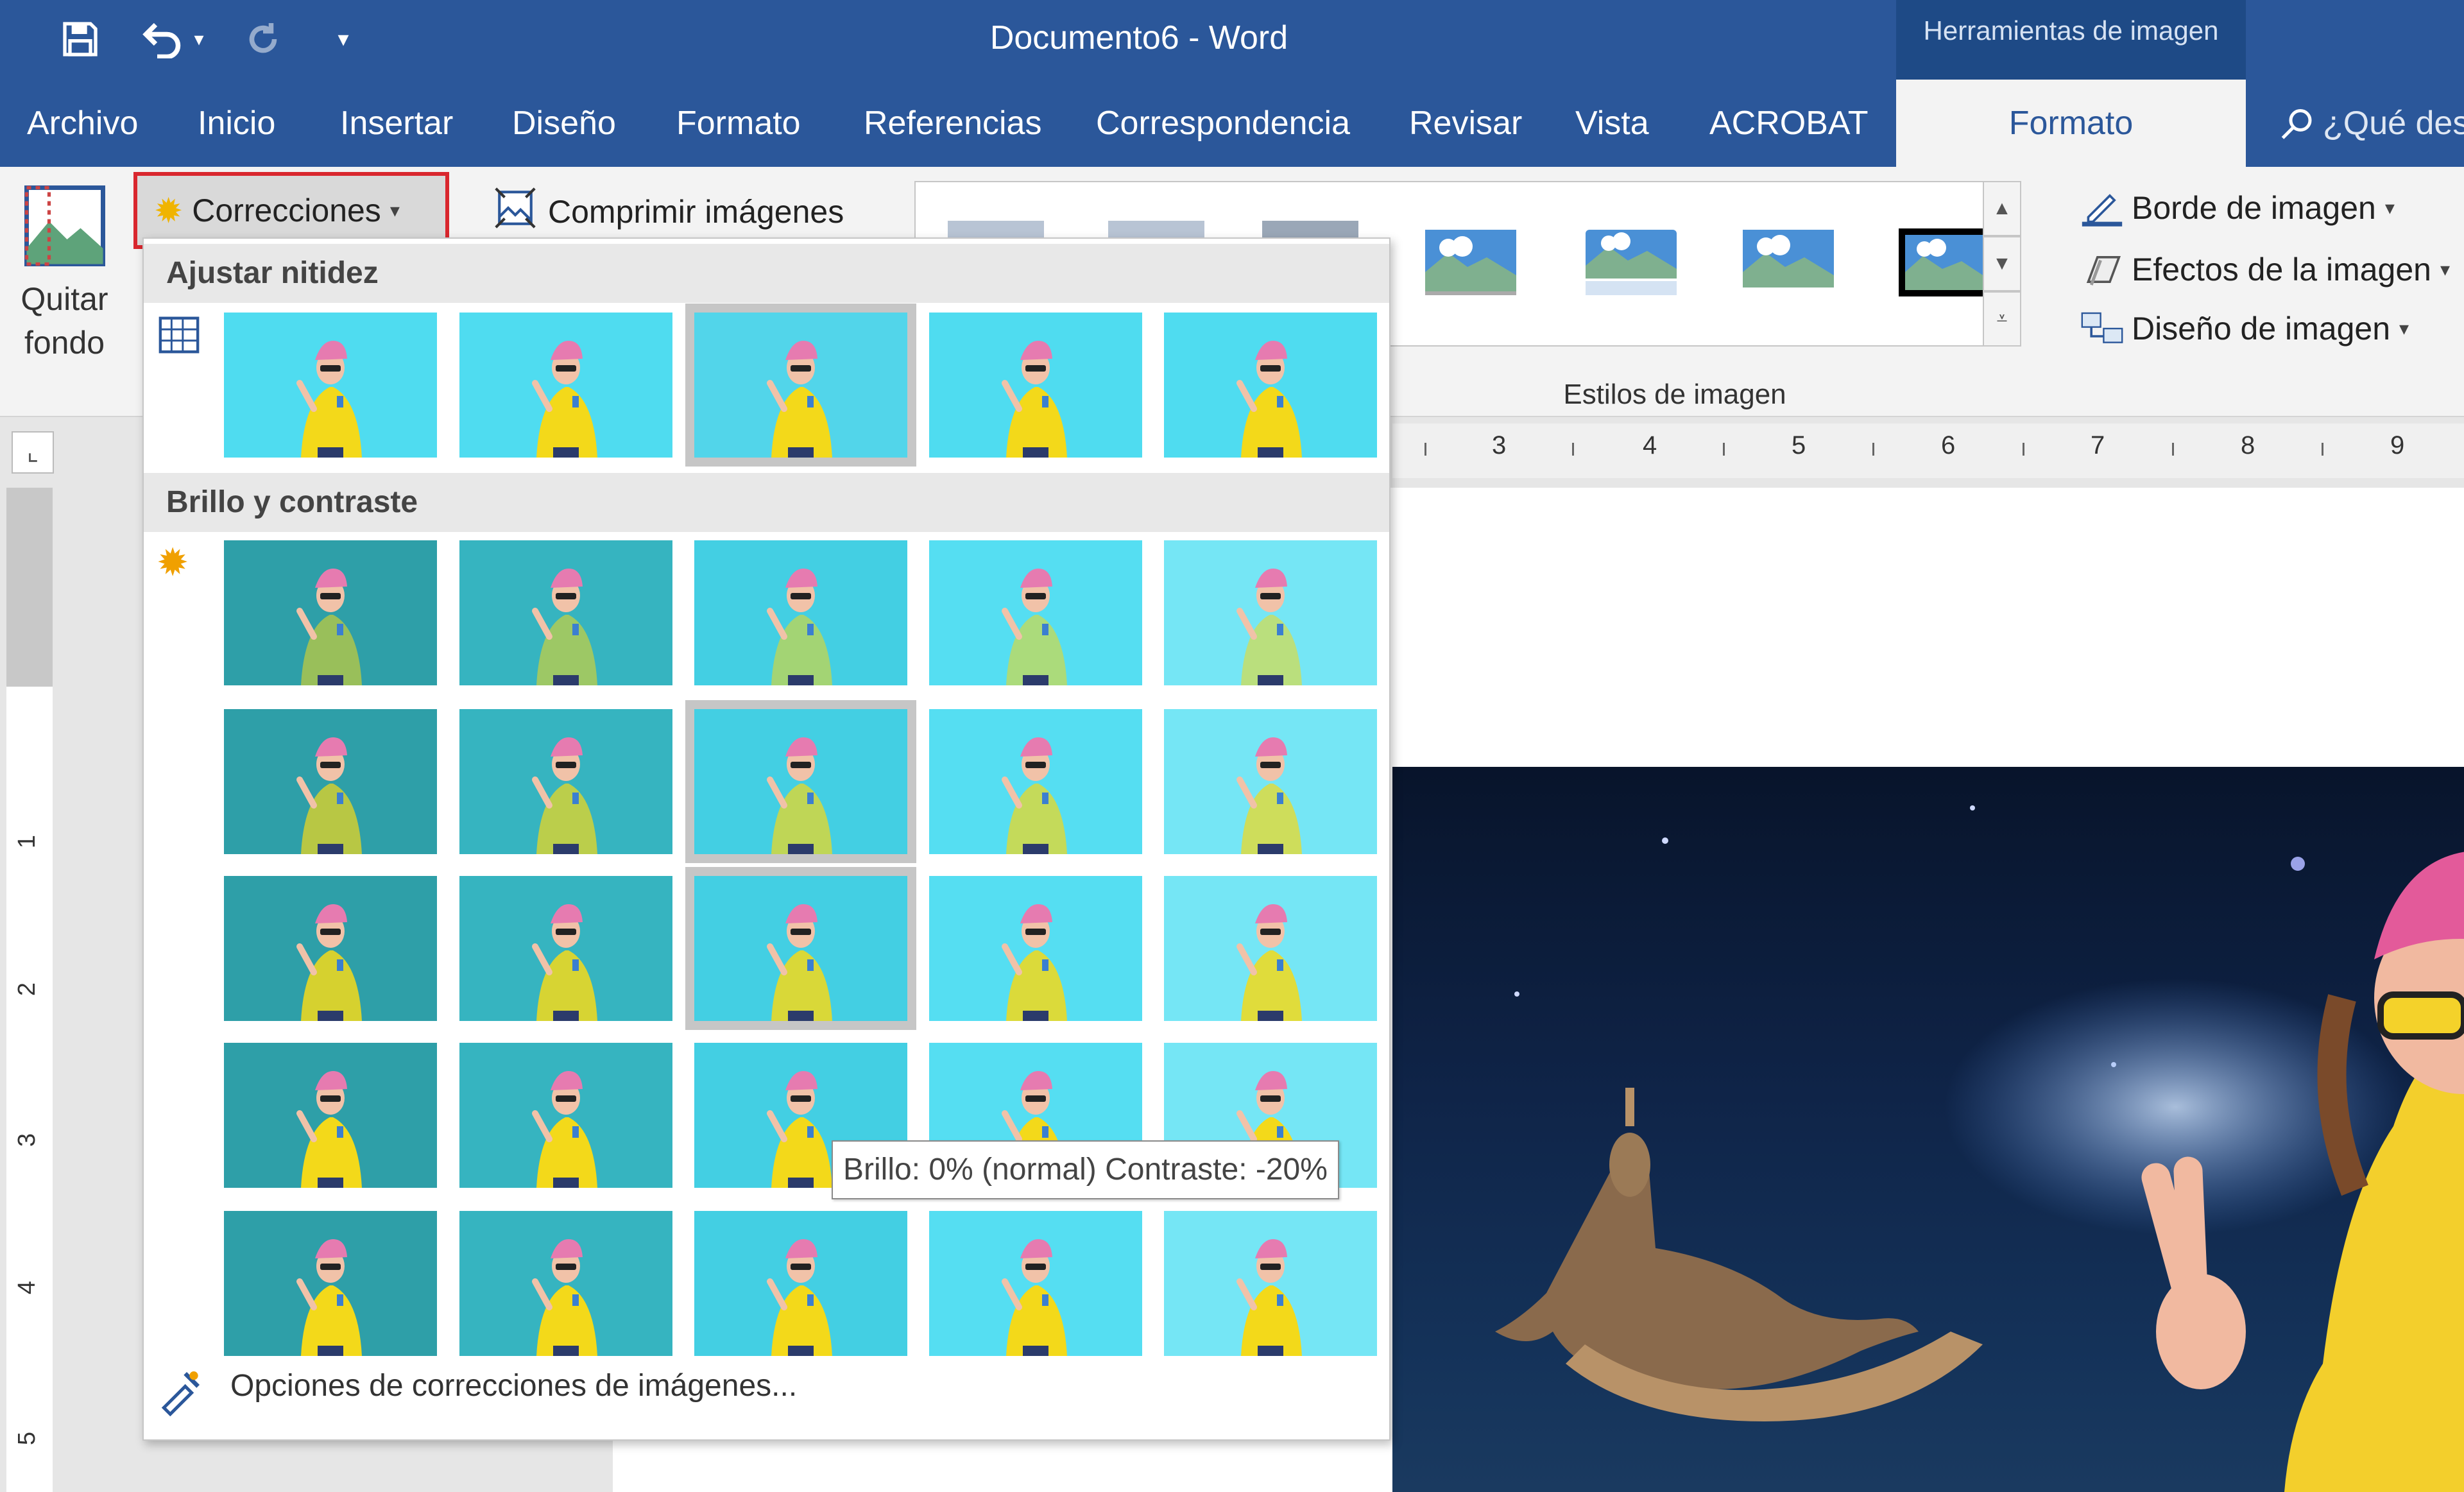  What do you see at coordinates (2398, 445) in the screenshot?
I see `ruler-number: 9` at bounding box center [2398, 445].